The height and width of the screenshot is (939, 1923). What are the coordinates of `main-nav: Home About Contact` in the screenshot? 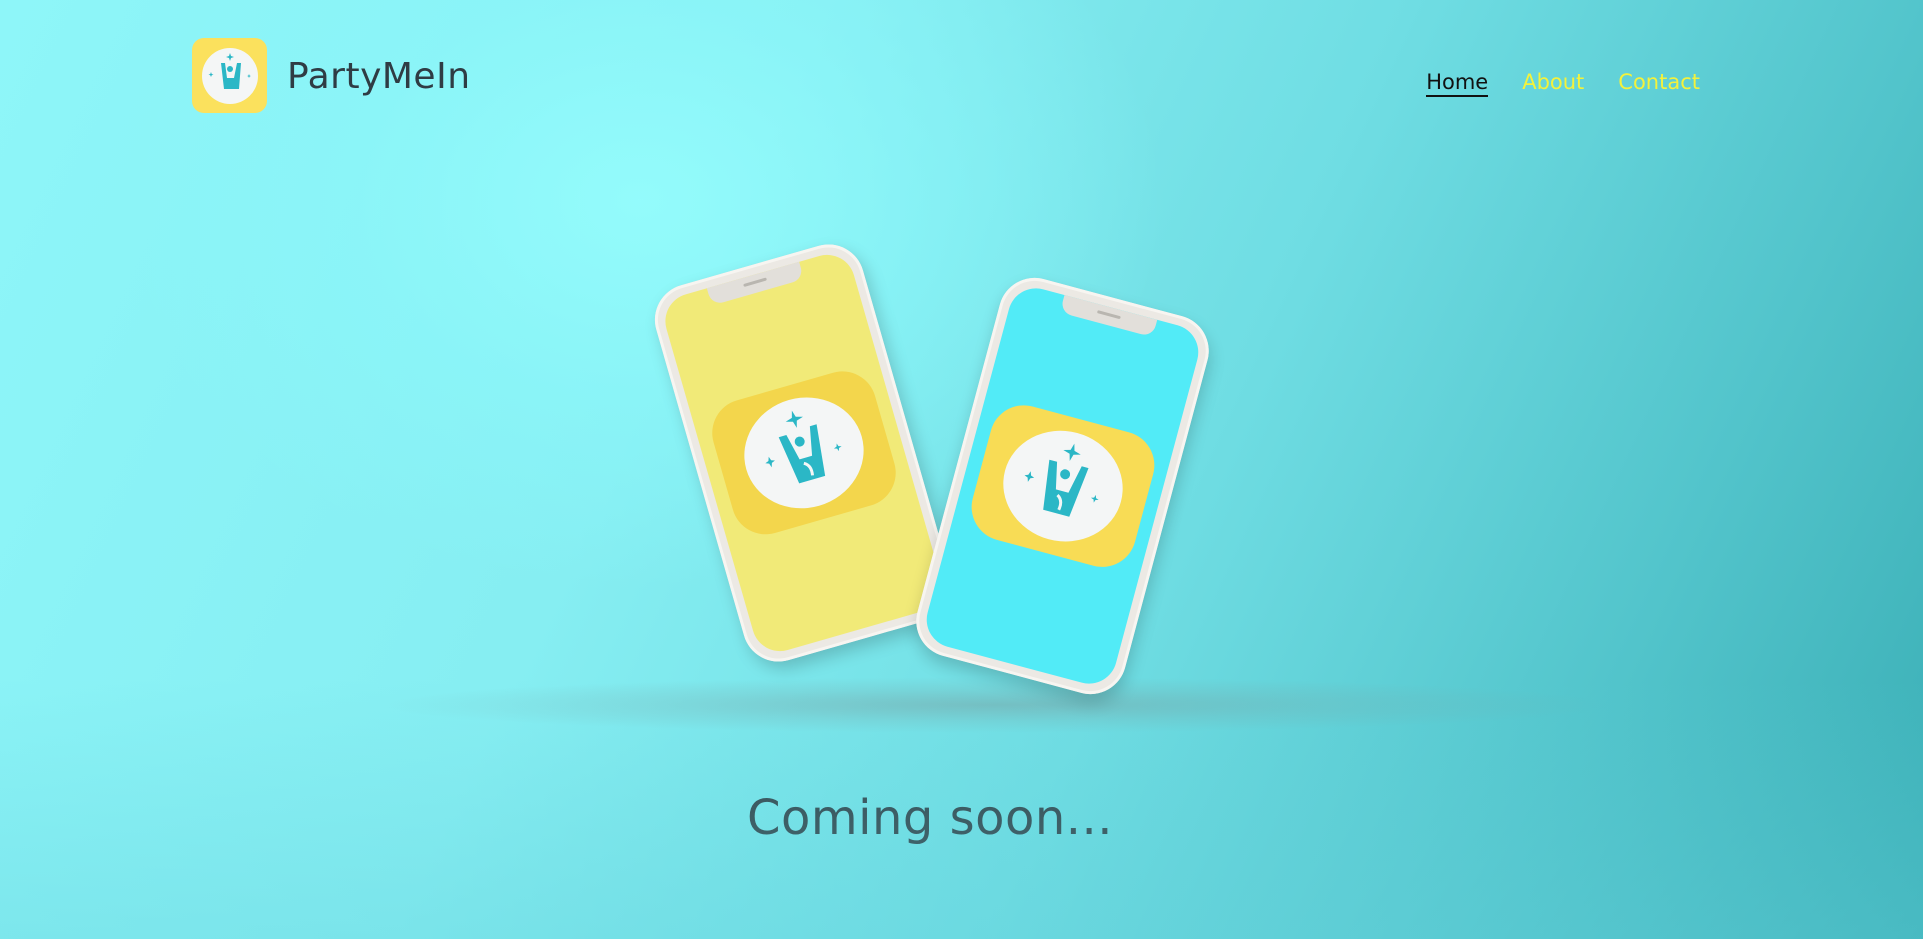 It's located at (1563, 83).